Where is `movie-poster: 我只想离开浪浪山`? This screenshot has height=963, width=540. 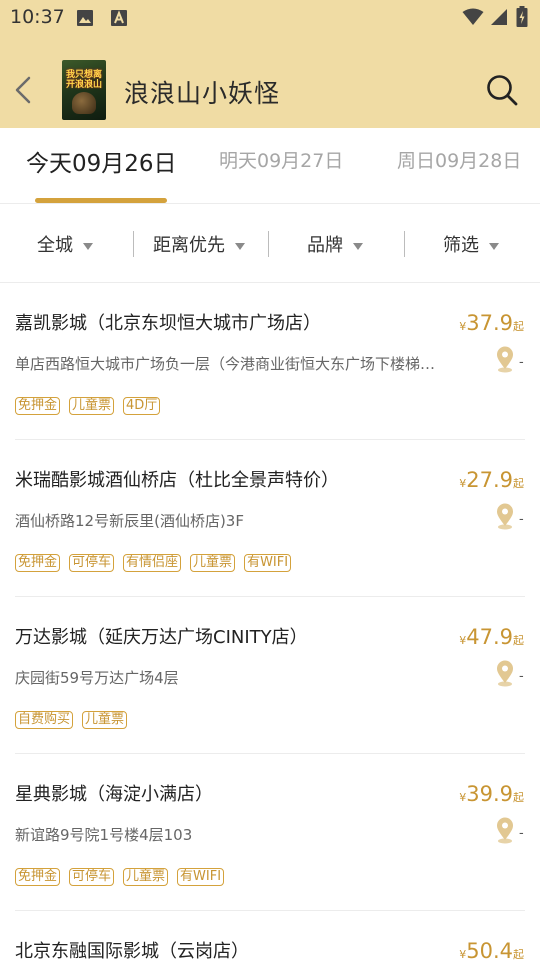 movie-poster: 我只想离开浪浪山 is located at coordinates (84, 90).